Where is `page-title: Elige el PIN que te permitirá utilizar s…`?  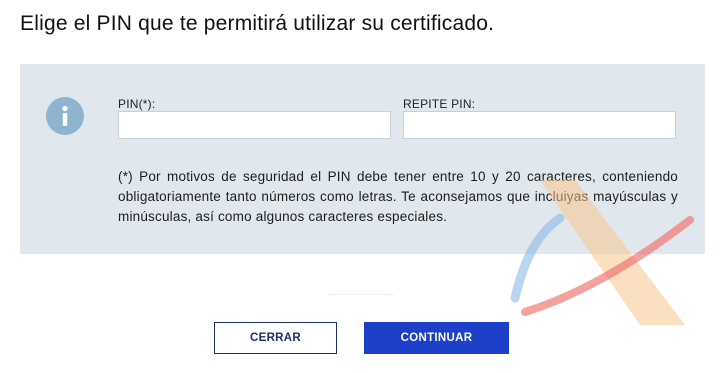
page-title: Elige el PIN que te permitirá utilizar s… is located at coordinates (257, 23).